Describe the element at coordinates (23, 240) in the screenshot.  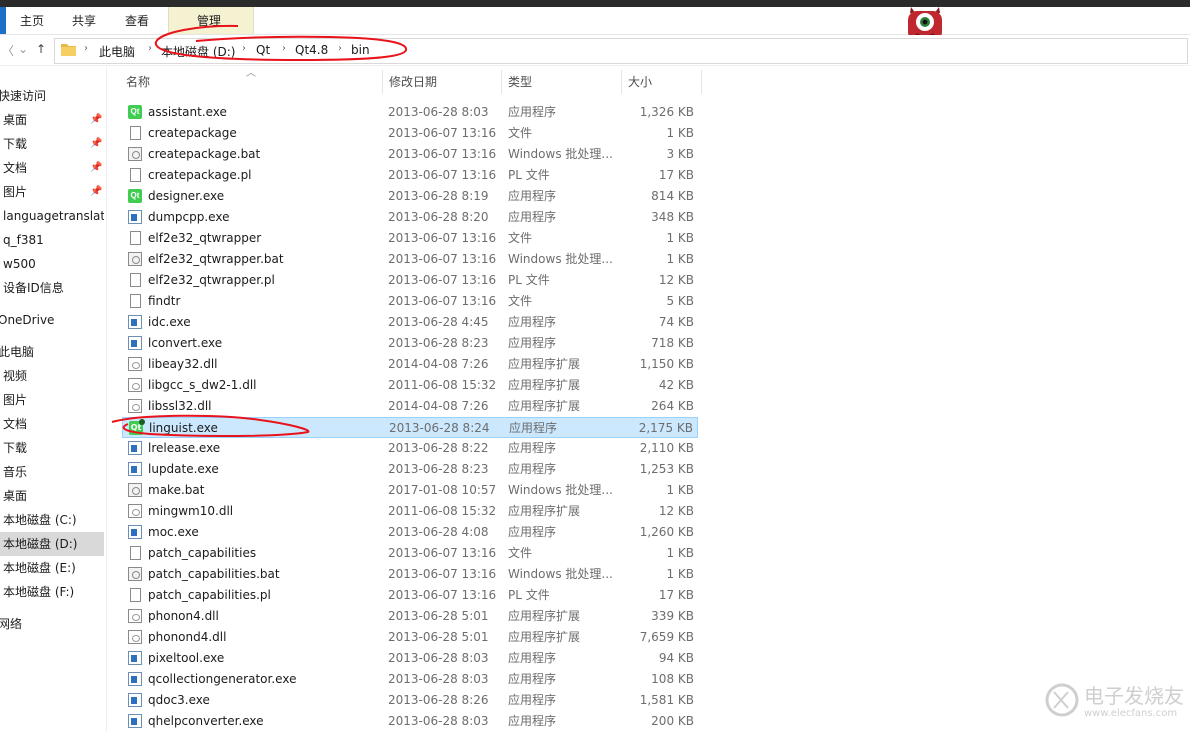
I see `sidebar-item-label: q_f381` at that location.